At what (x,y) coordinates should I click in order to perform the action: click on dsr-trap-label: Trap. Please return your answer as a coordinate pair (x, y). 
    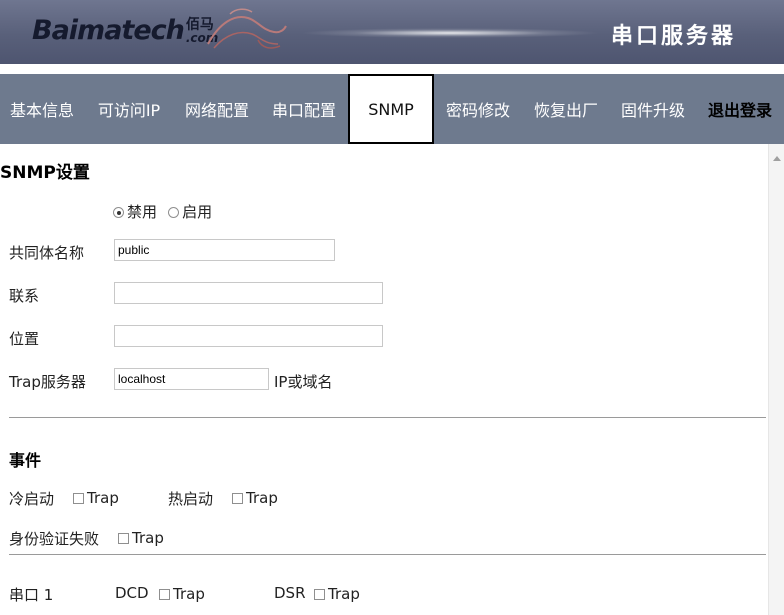
    Looking at the image, I should click on (344, 594).